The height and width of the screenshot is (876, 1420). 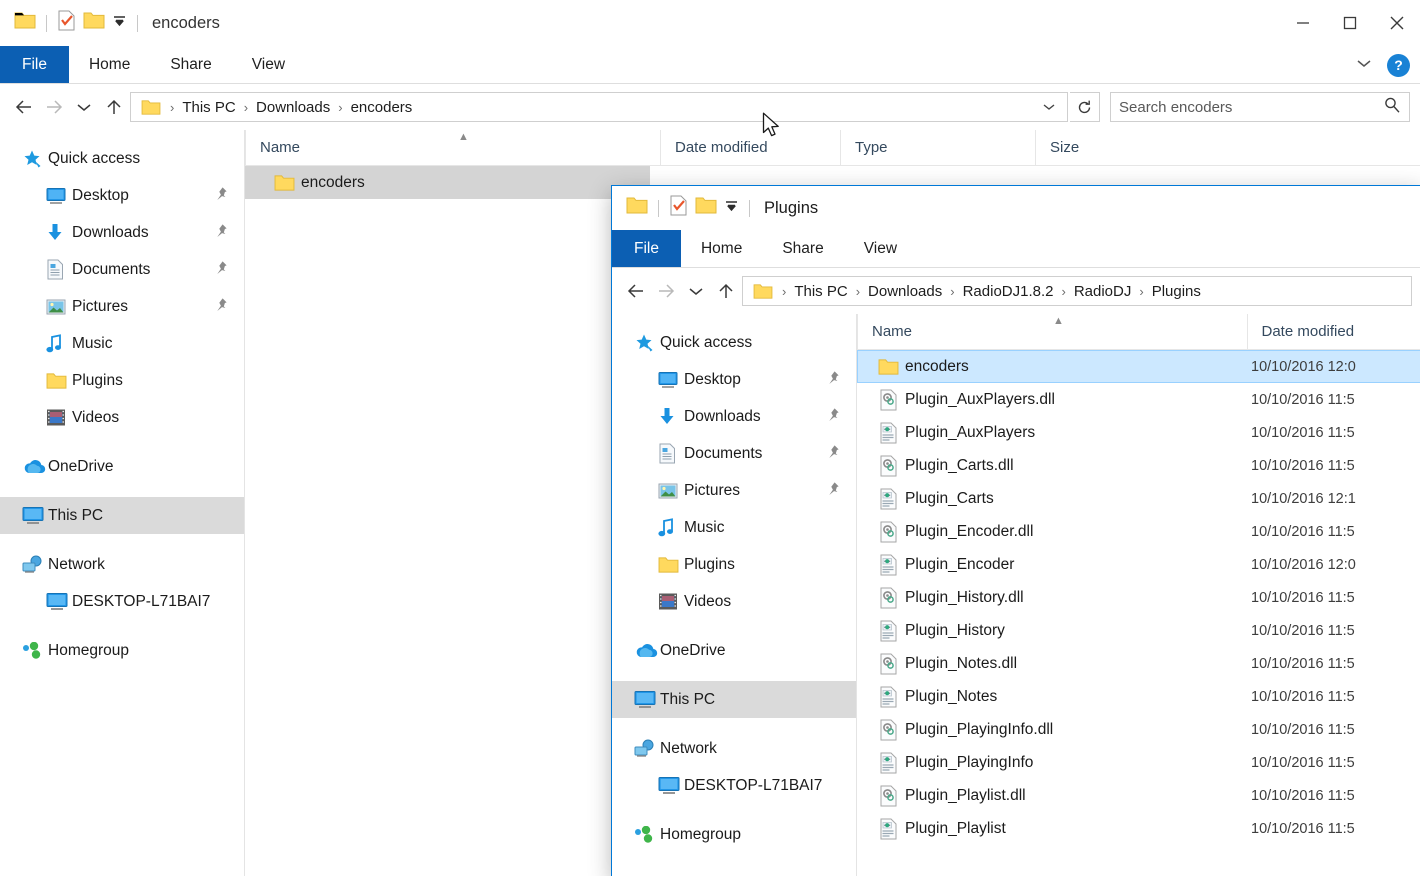 I want to click on back-titlebar: encoders, so click(x=710, y=23).